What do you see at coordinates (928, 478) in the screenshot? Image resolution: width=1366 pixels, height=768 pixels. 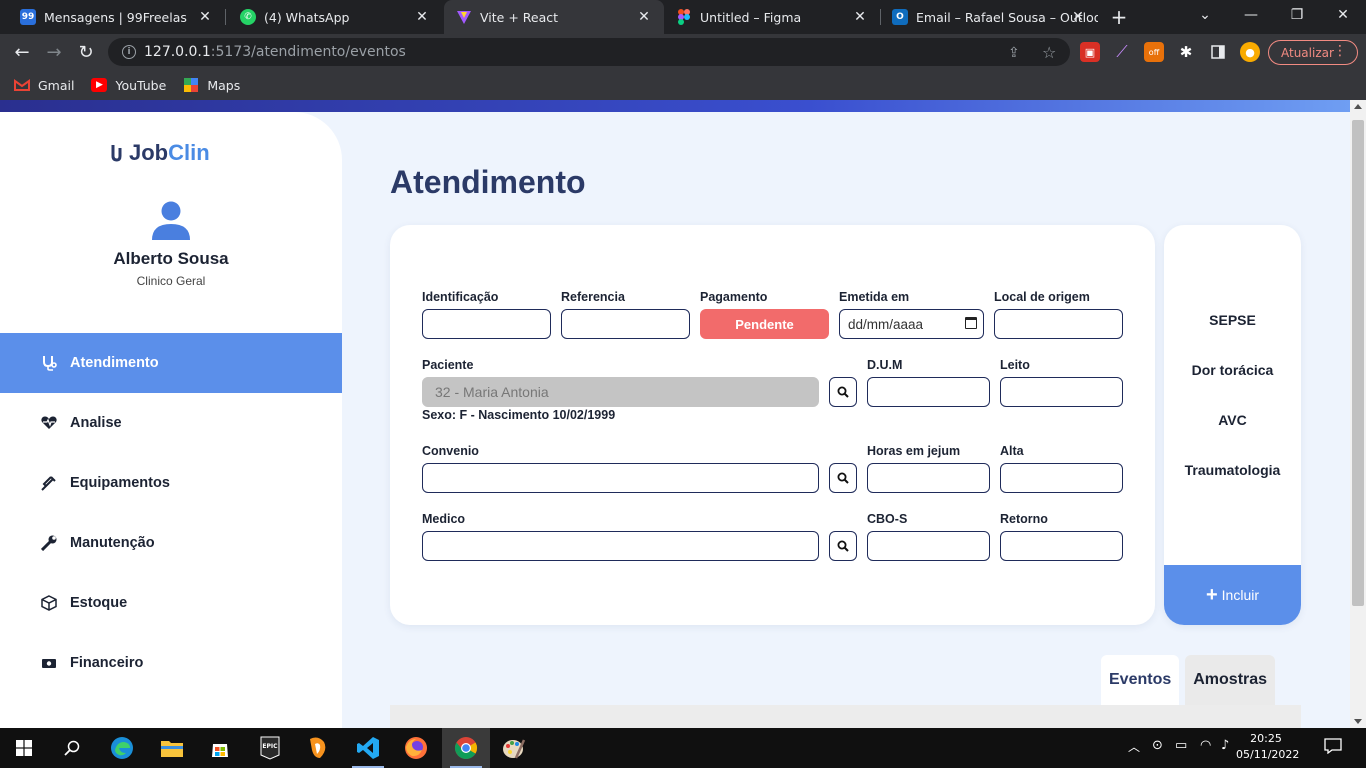 I see `horas-jejum-field` at bounding box center [928, 478].